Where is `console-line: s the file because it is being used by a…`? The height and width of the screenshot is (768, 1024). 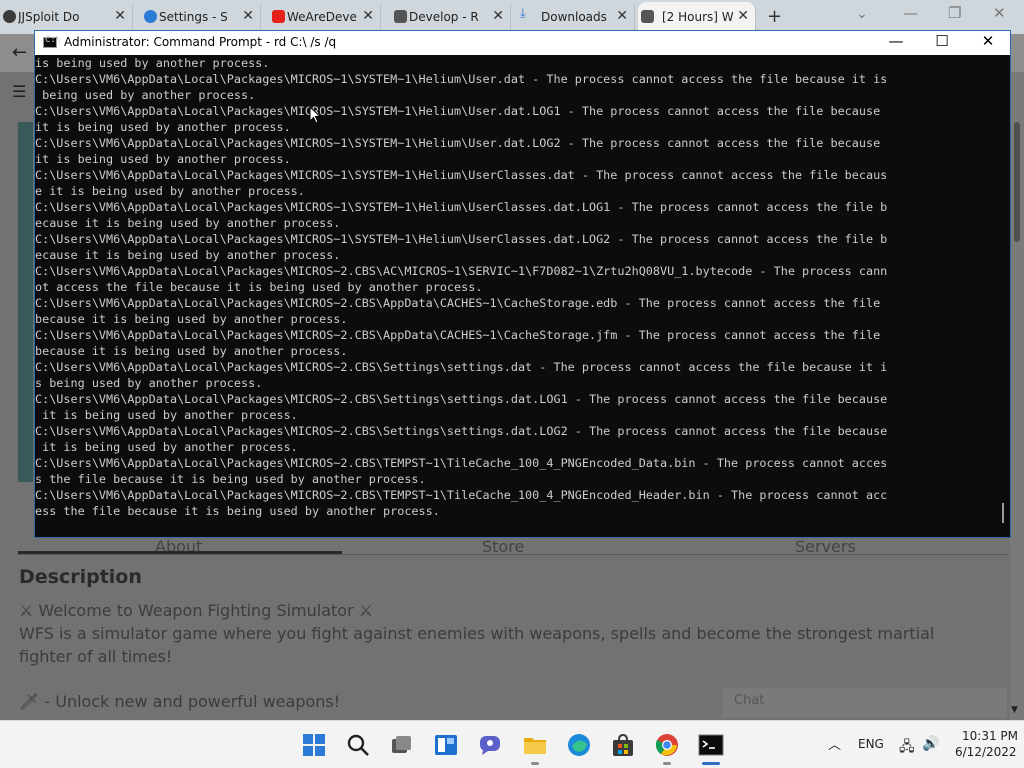
console-line: s the file because it is being used by a… is located at coordinates (230, 479).